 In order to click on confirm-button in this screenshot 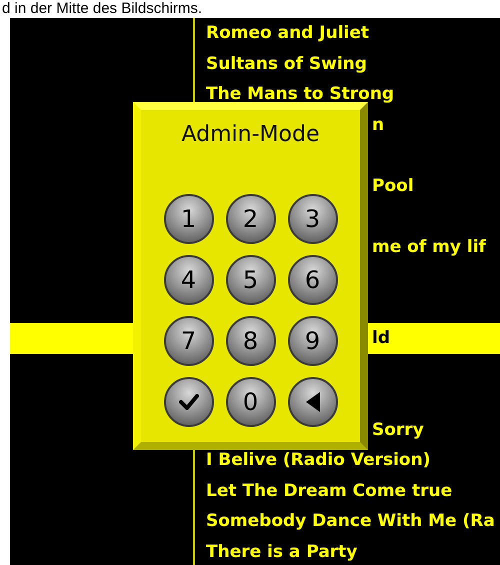, I will do `click(189, 402)`.